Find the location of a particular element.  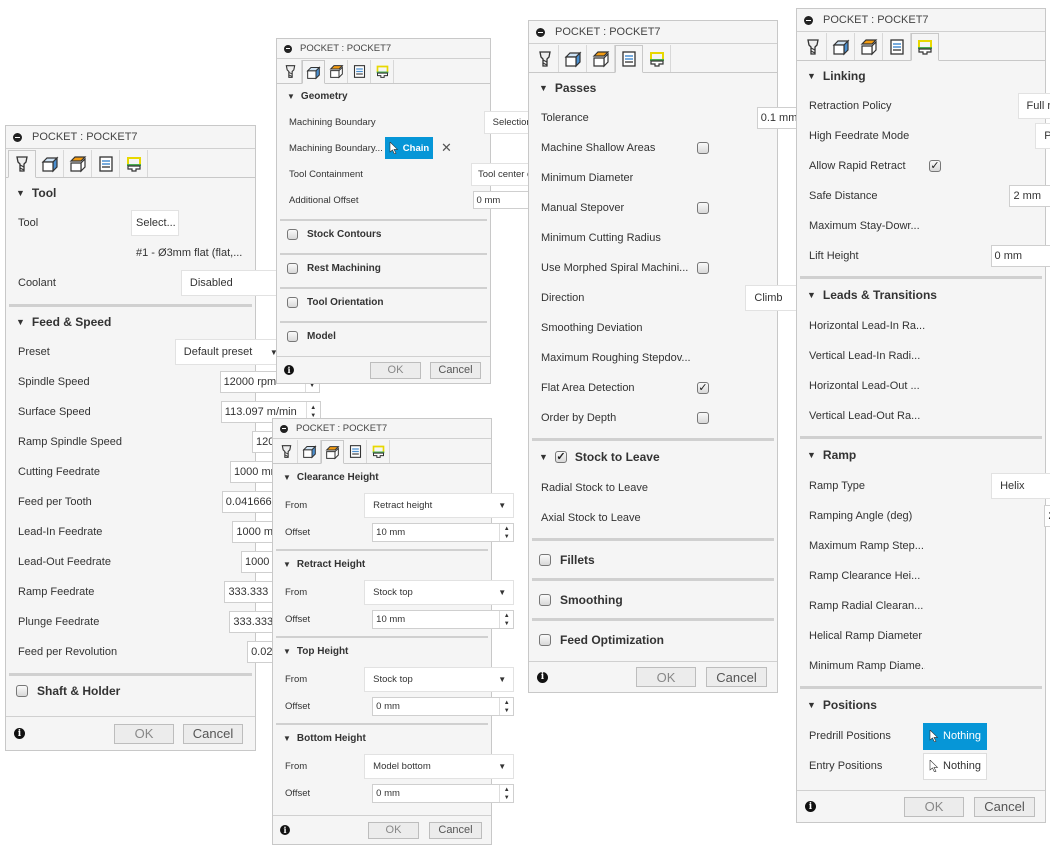

ramping-angle-deg-row-input: 2 deg ▲▼ is located at coordinates (1047, 516).